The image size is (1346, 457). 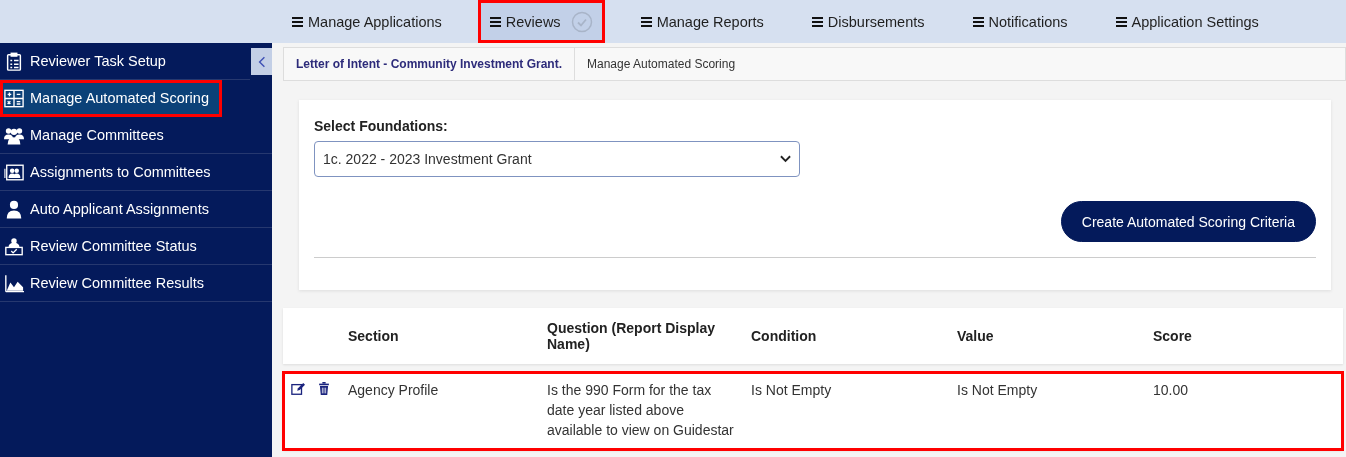 I want to click on people-icon, so click(x=14, y=135).